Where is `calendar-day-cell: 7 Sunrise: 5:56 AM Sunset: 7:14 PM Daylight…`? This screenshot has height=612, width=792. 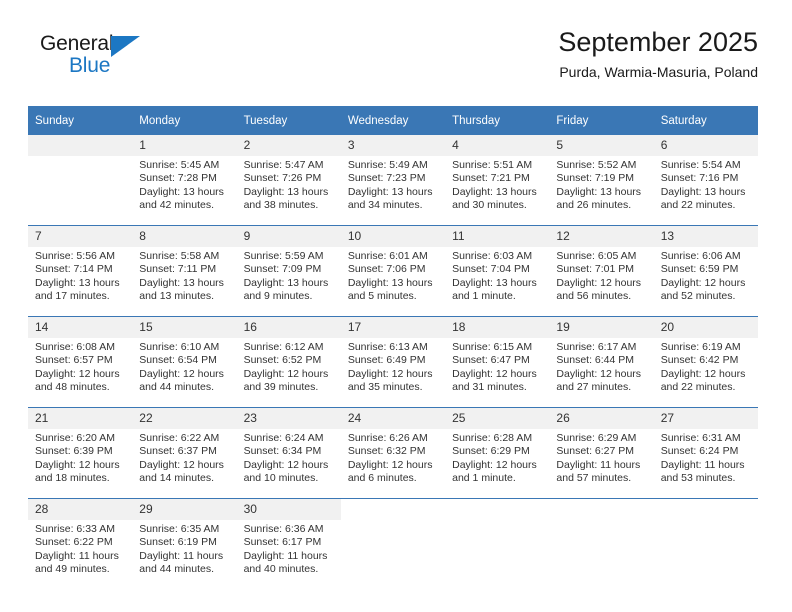
calendar-day-cell: 7 Sunrise: 5:56 AM Sunset: 7:14 PM Daylight… is located at coordinates (80, 271).